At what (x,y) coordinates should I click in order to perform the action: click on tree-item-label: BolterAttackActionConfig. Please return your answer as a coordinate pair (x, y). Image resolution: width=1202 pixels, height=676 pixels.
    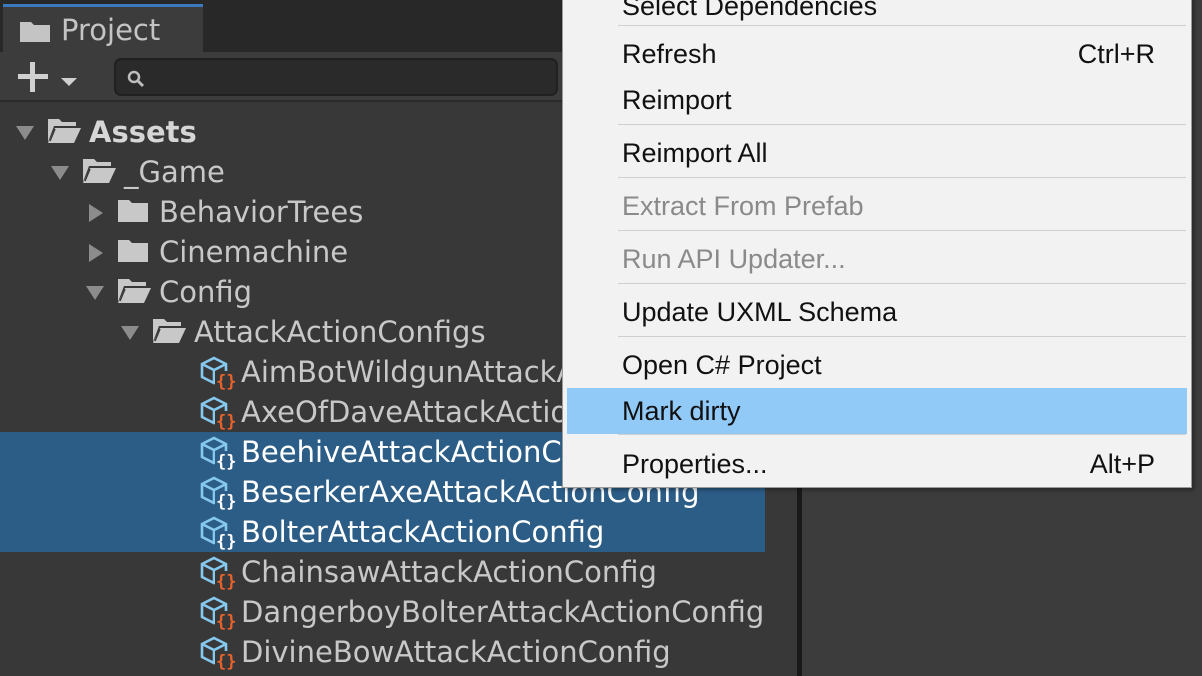
    Looking at the image, I should click on (423, 532).